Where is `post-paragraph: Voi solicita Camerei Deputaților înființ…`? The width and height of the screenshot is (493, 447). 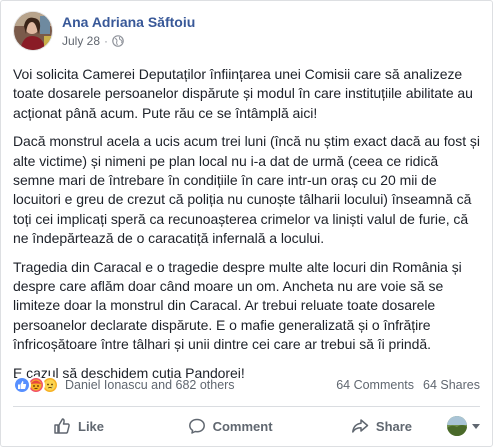 post-paragraph: Voi solicita Camerei Deputaților înființ… is located at coordinates (243, 93).